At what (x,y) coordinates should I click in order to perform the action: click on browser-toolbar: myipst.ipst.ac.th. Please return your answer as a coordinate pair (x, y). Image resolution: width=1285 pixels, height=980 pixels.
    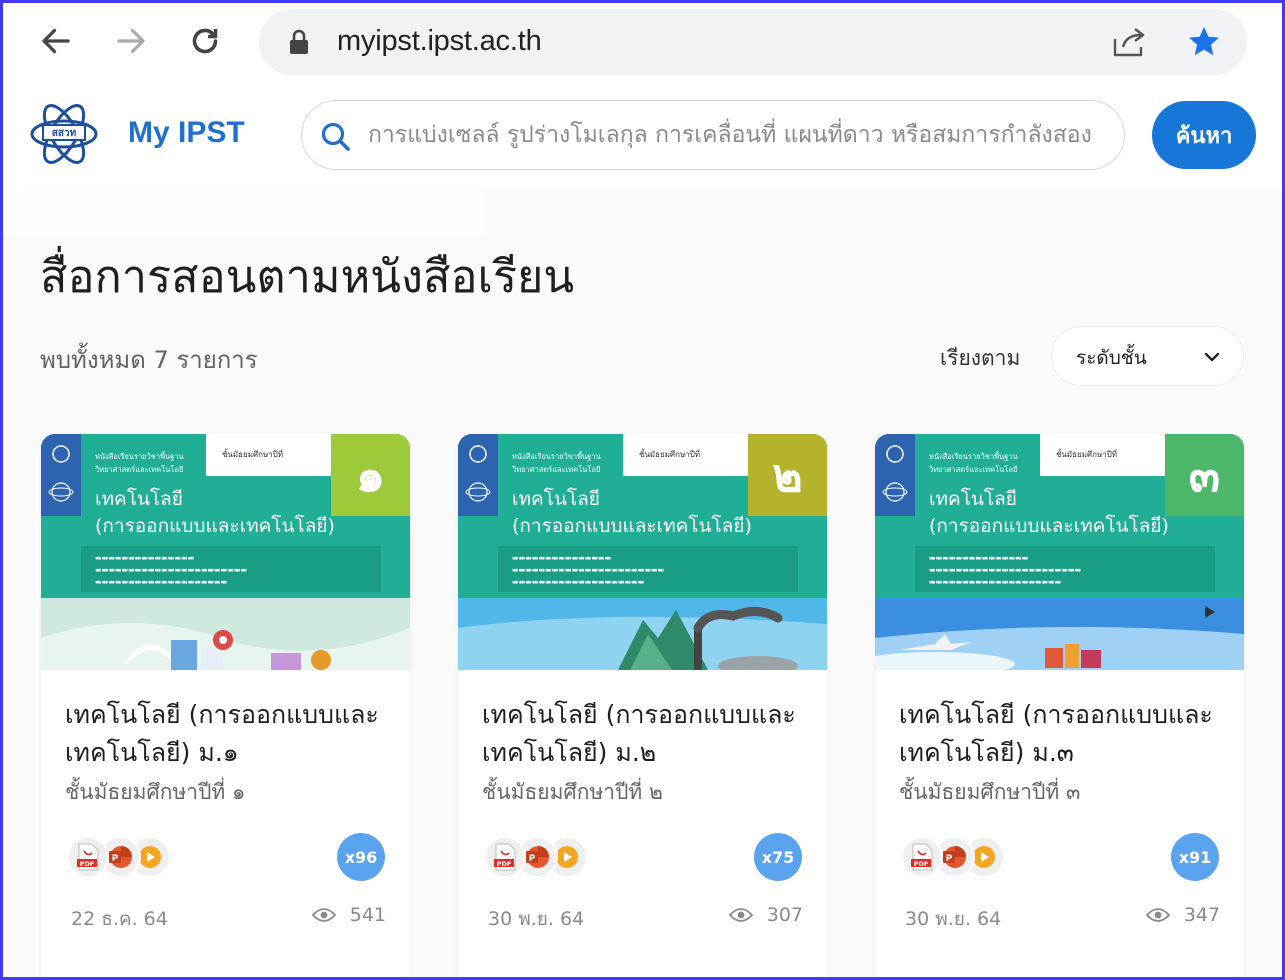
    Looking at the image, I should click on (642, 42).